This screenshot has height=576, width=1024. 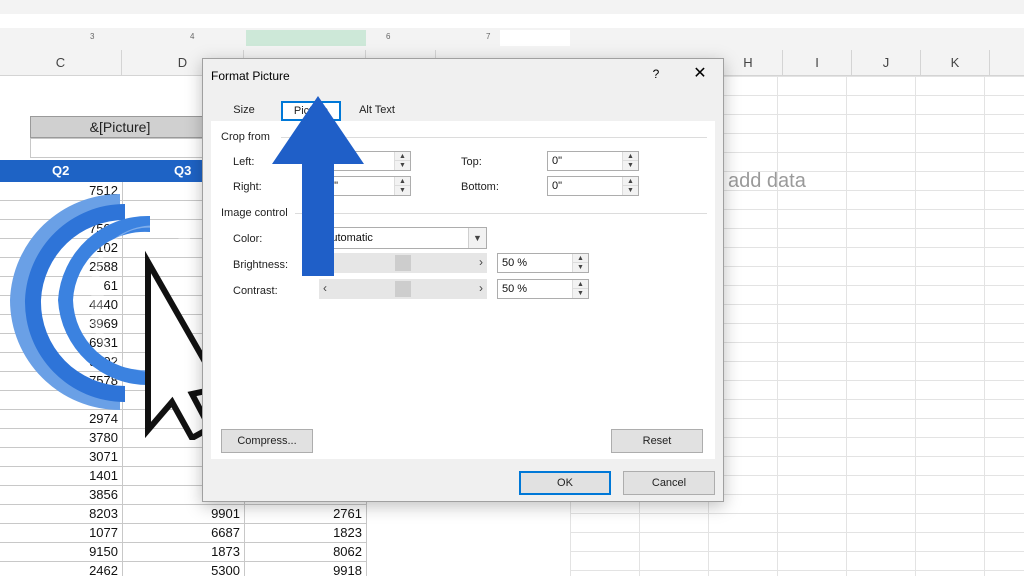 I want to click on table-cell: 61, so click(x=59, y=285).